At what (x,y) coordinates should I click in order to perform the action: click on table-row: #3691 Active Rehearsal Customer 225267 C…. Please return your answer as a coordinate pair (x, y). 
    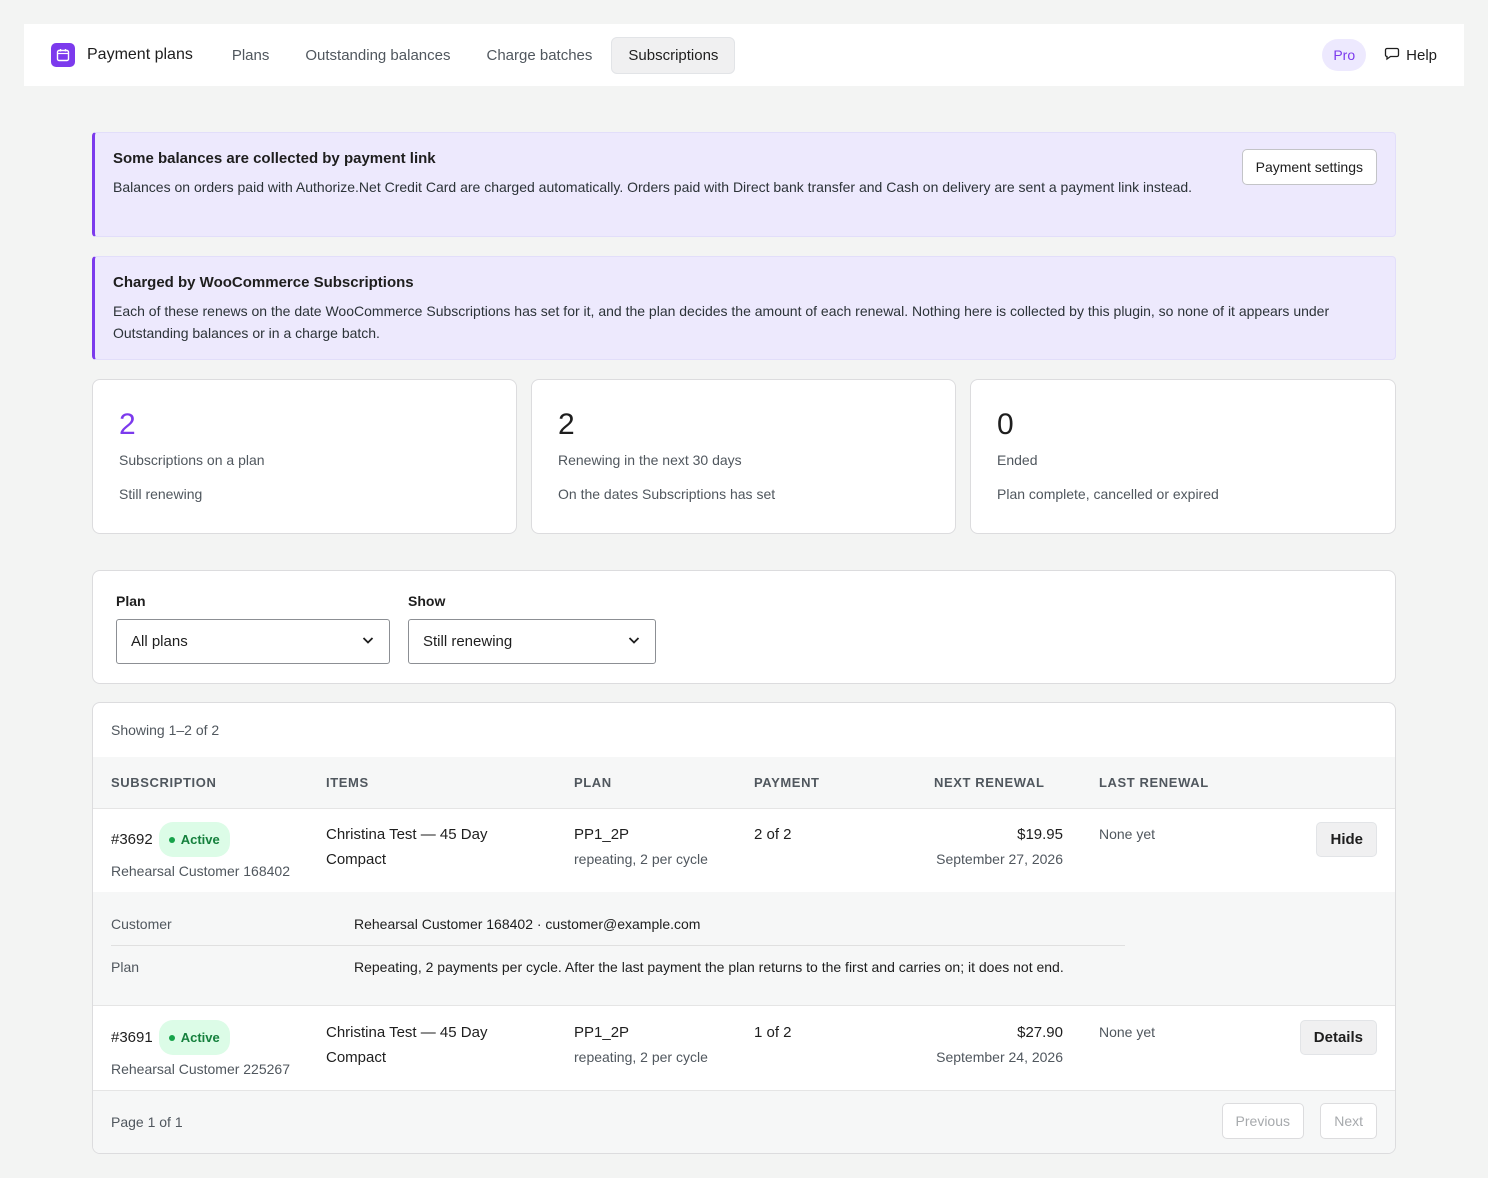
    Looking at the image, I should click on (744, 1049).